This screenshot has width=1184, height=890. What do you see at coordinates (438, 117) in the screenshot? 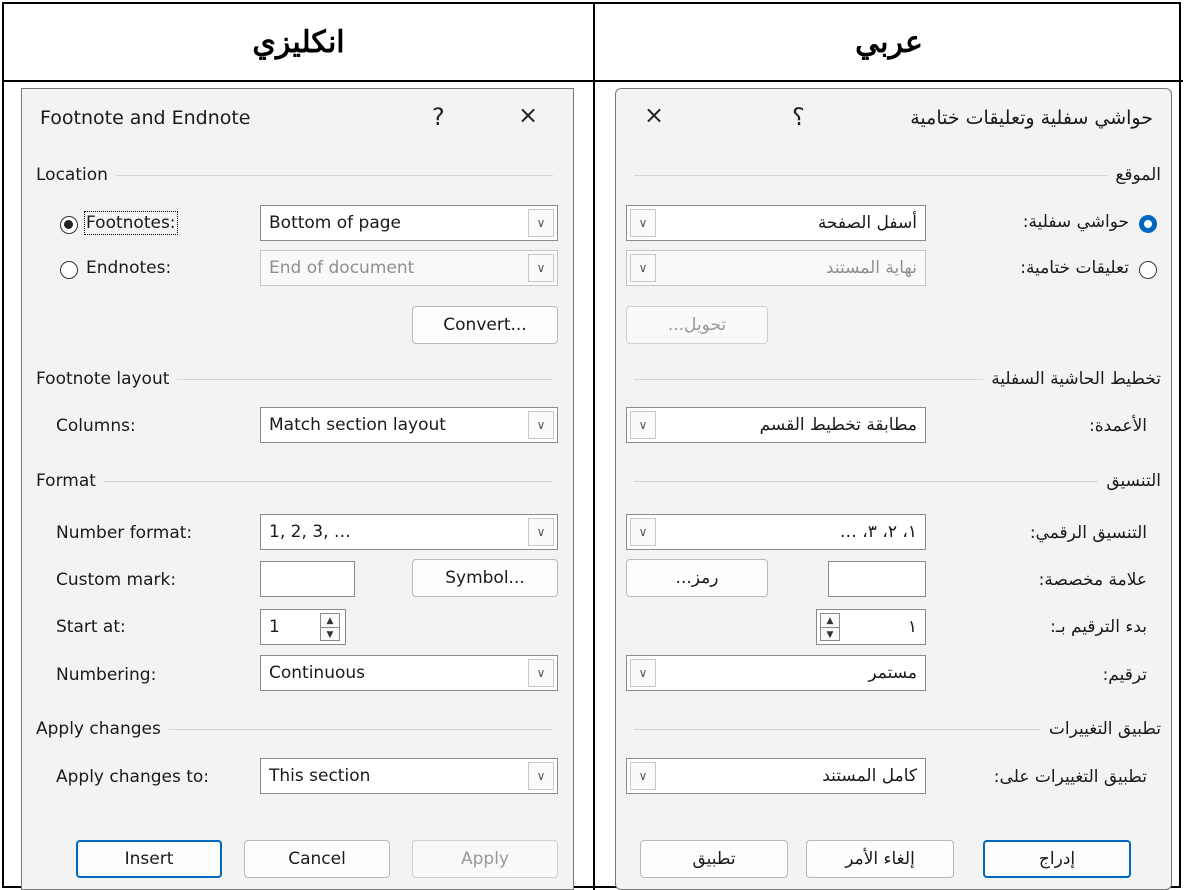
I see `help-button: ?` at bounding box center [438, 117].